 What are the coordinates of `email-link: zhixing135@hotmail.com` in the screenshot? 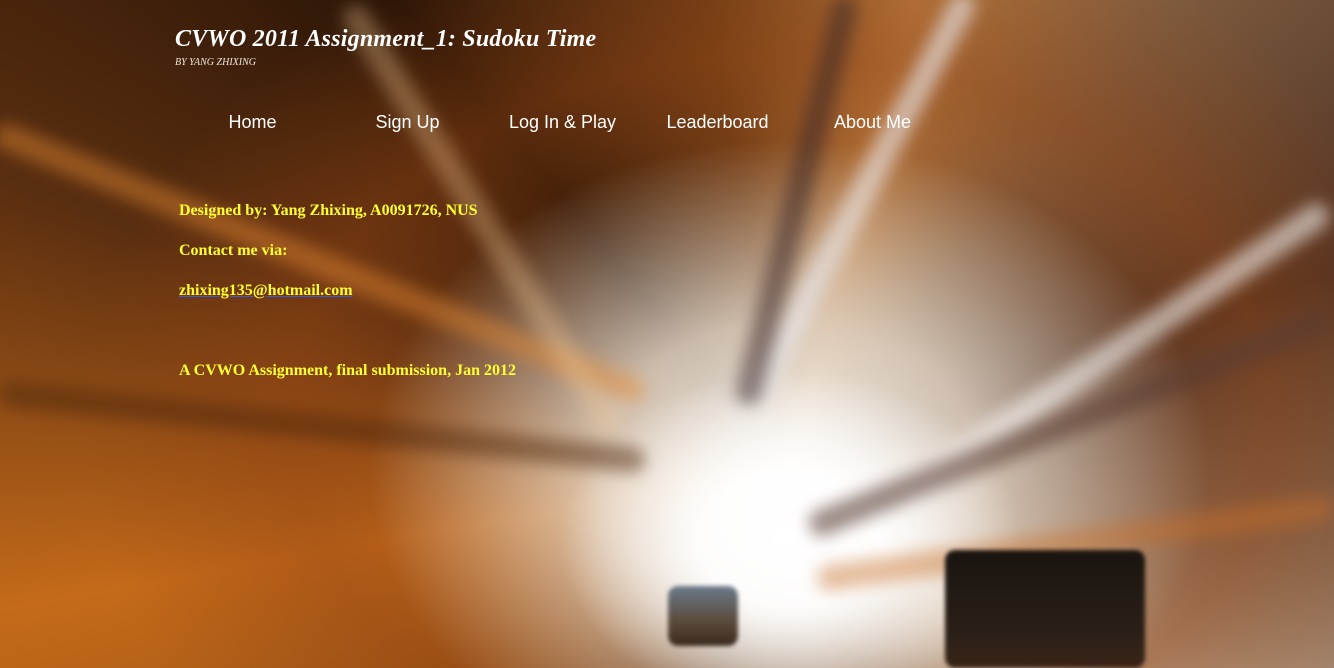 It's located at (266, 290).